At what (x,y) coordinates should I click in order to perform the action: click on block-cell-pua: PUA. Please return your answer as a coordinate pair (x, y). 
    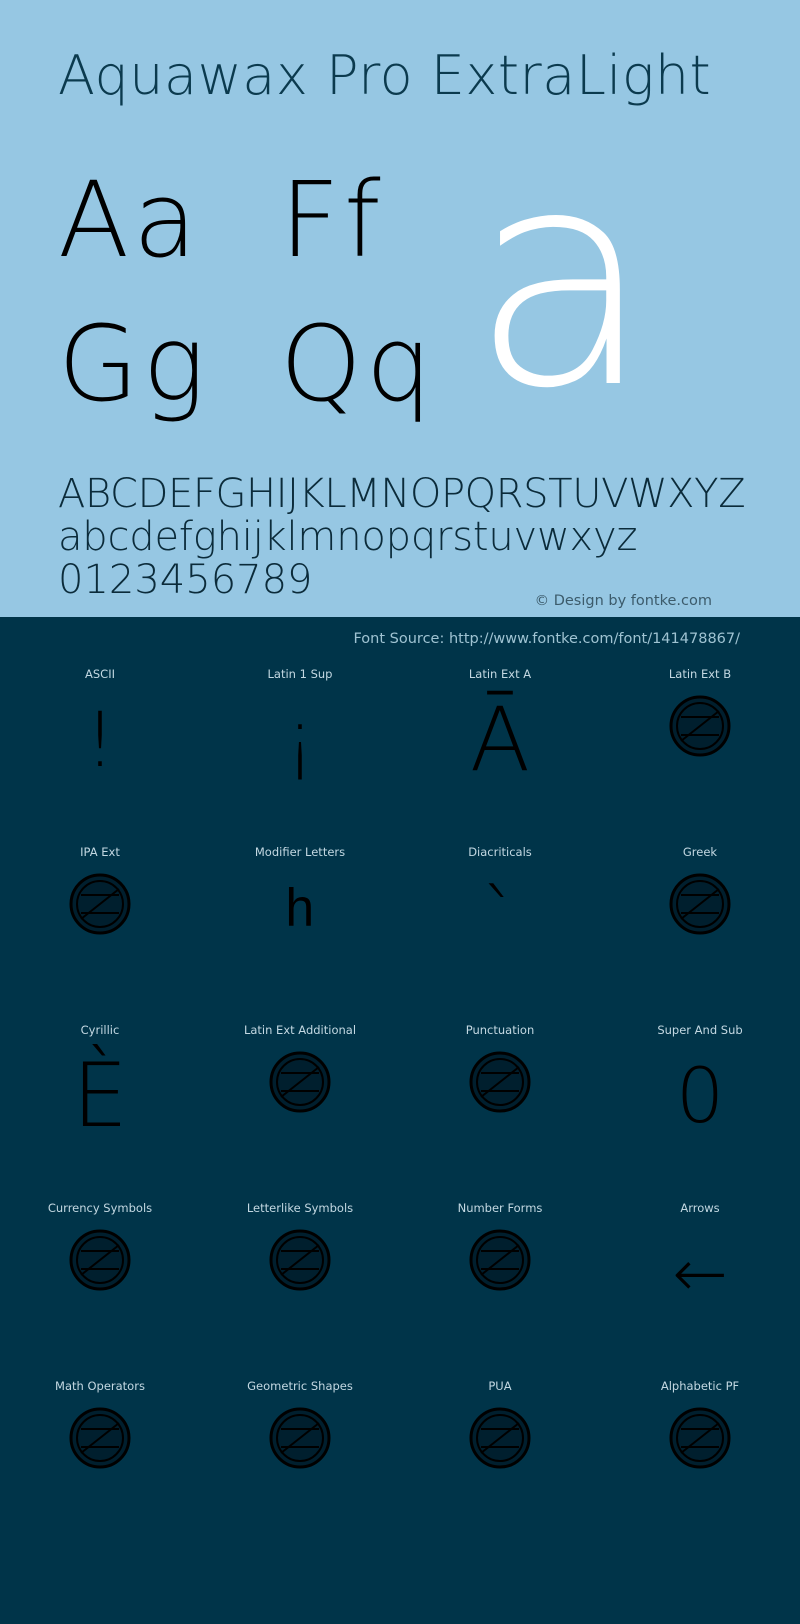
    Looking at the image, I should click on (500, 1454).